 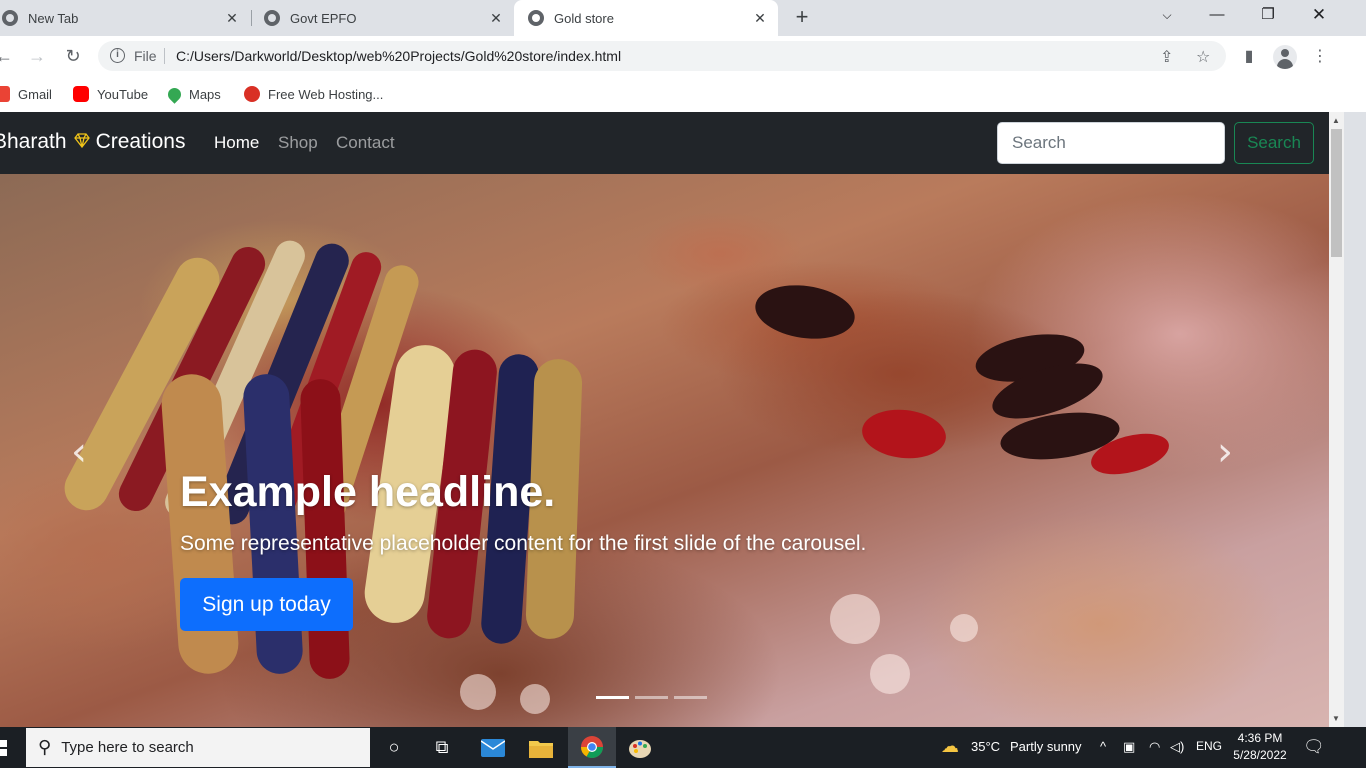 What do you see at coordinates (394, 747) in the screenshot?
I see `cortana-circle-icon: ○` at bounding box center [394, 747].